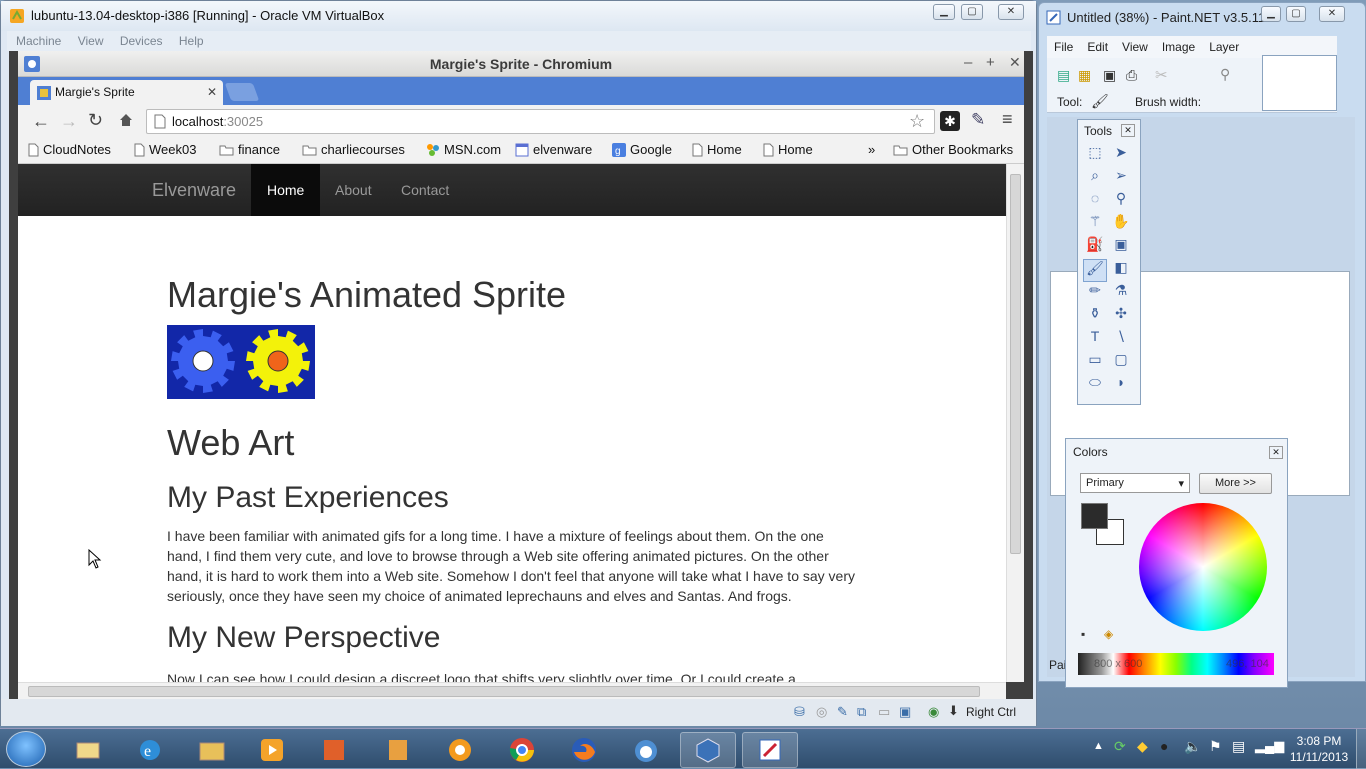 The height and width of the screenshot is (769, 1366). Describe the element at coordinates (212, 92) in the screenshot. I see `tab-close-icon: ✕` at that location.